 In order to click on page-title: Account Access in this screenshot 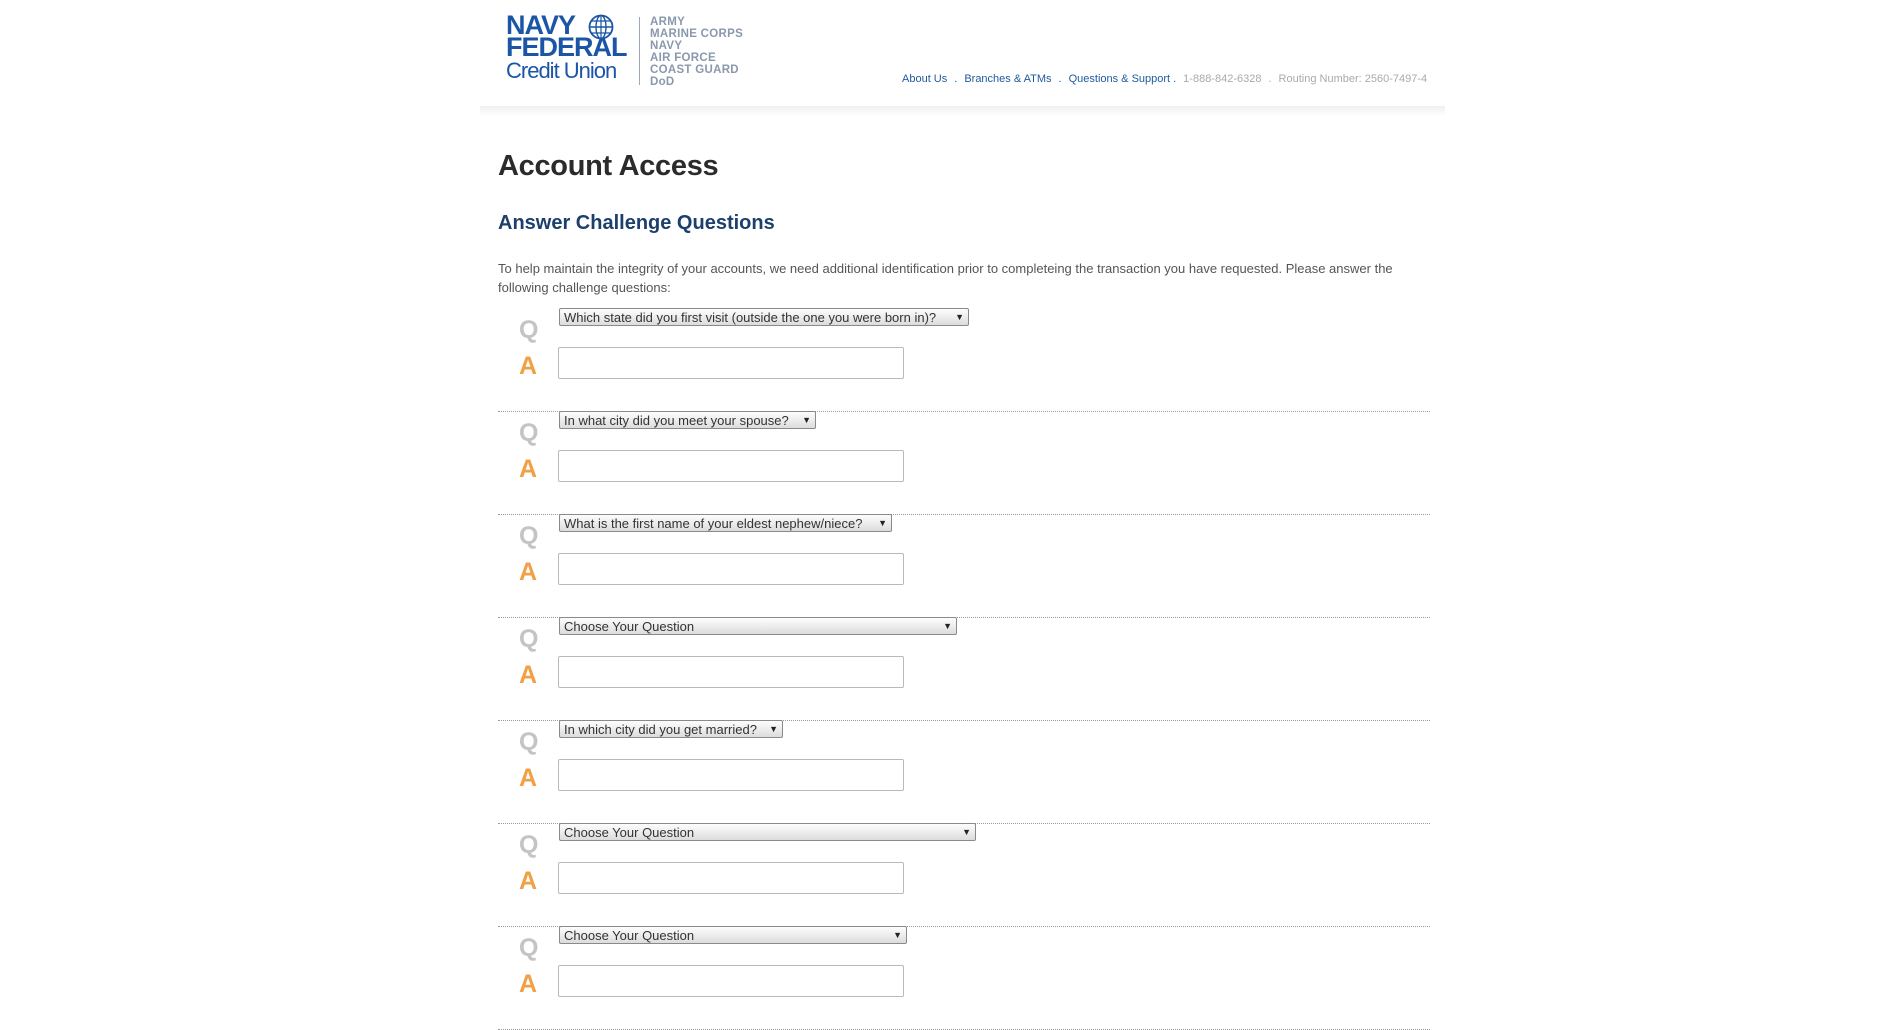, I will do `click(608, 166)`.